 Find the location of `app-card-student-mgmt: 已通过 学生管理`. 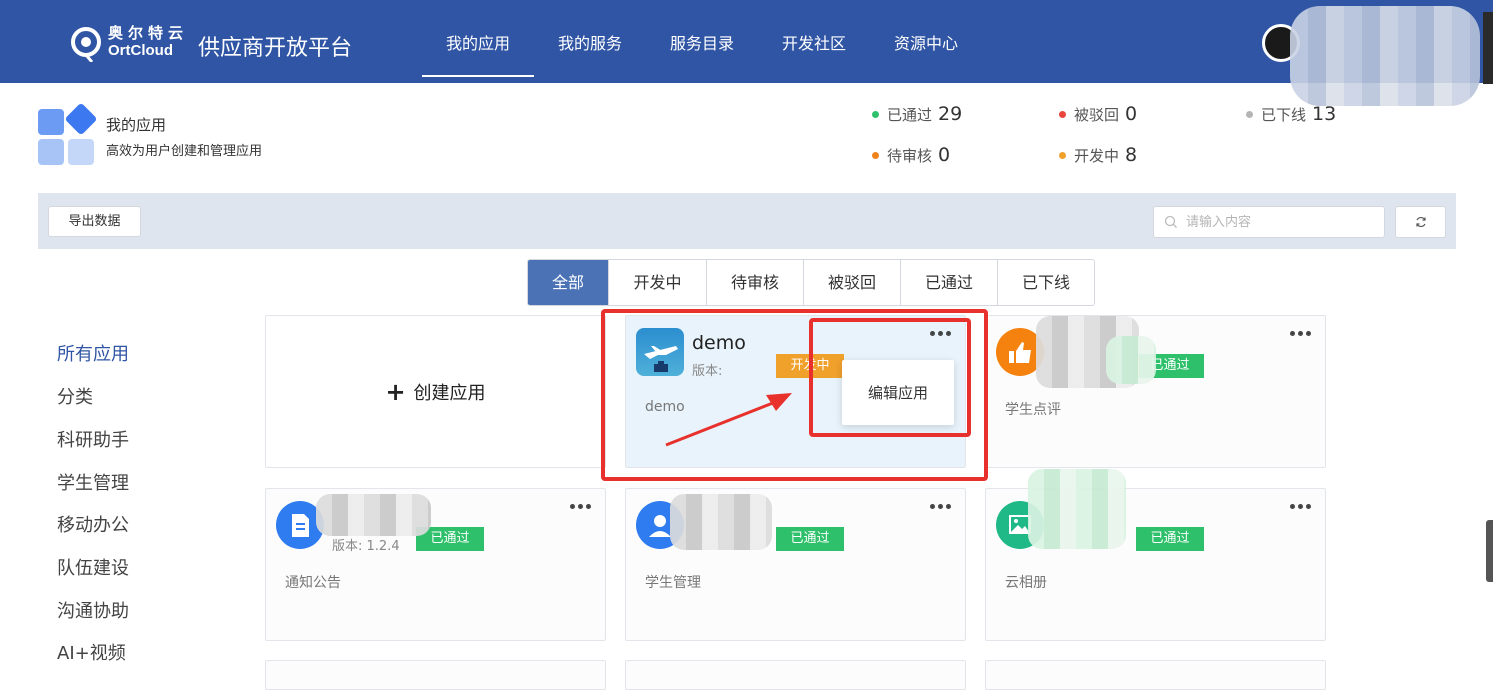

app-card-student-mgmt: 已通过 学生管理 is located at coordinates (795, 564).